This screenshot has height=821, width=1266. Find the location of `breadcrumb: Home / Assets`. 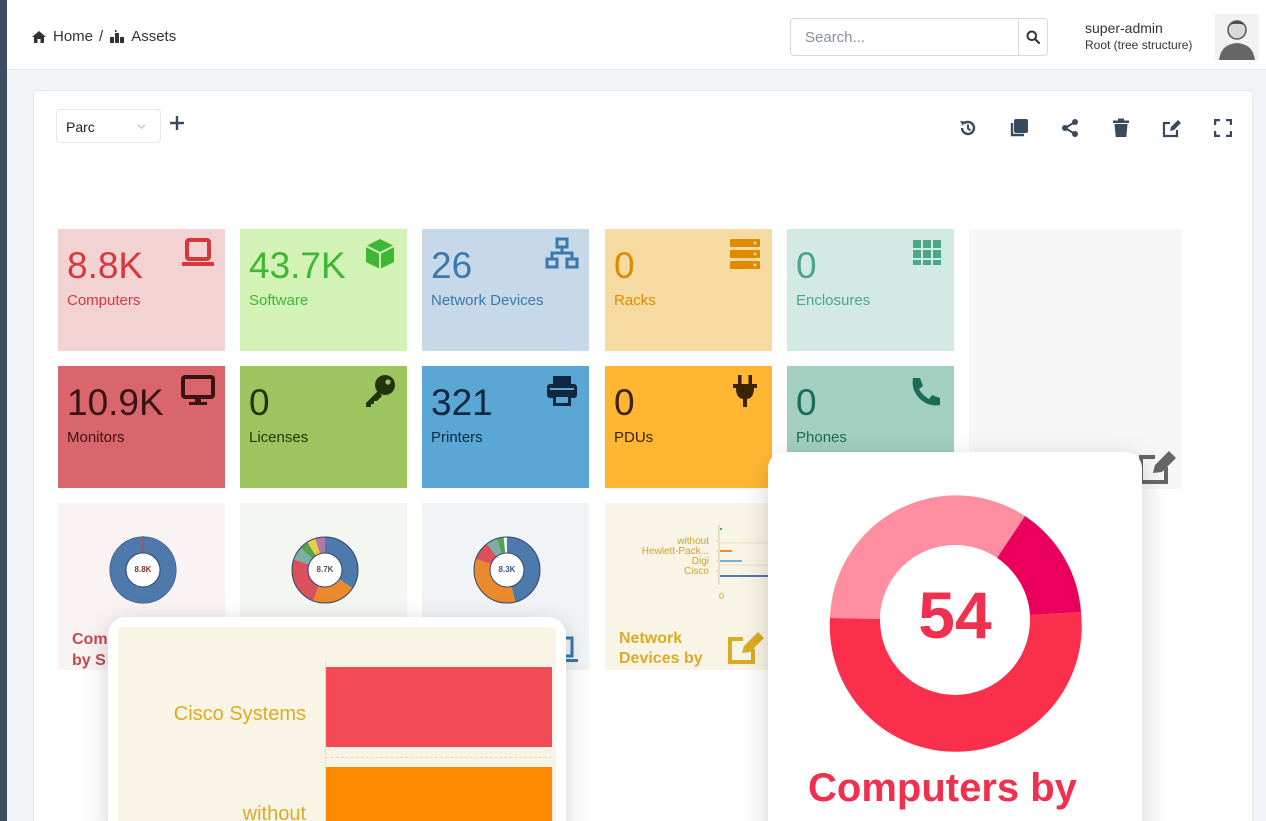

breadcrumb: Home / Assets is located at coordinates (103, 36).